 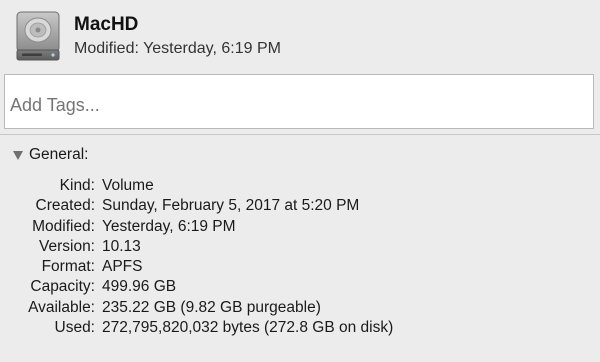 I want to click on volume-title: MacHD, so click(x=106, y=24).